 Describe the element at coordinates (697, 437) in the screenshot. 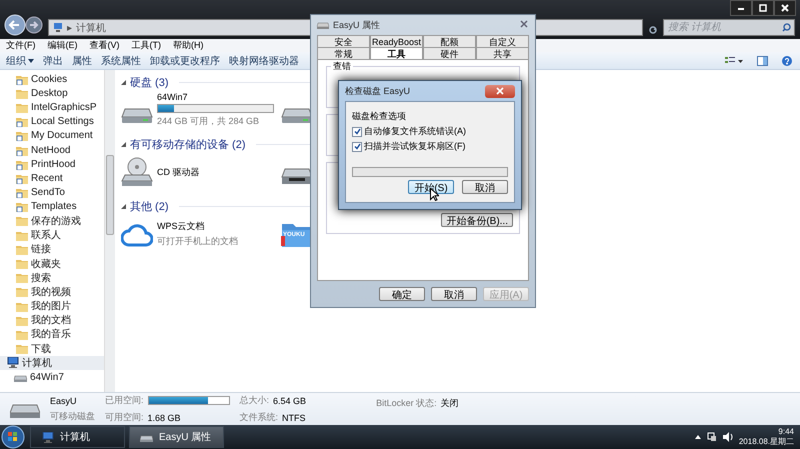

I see `tray-arrow-icon` at that location.